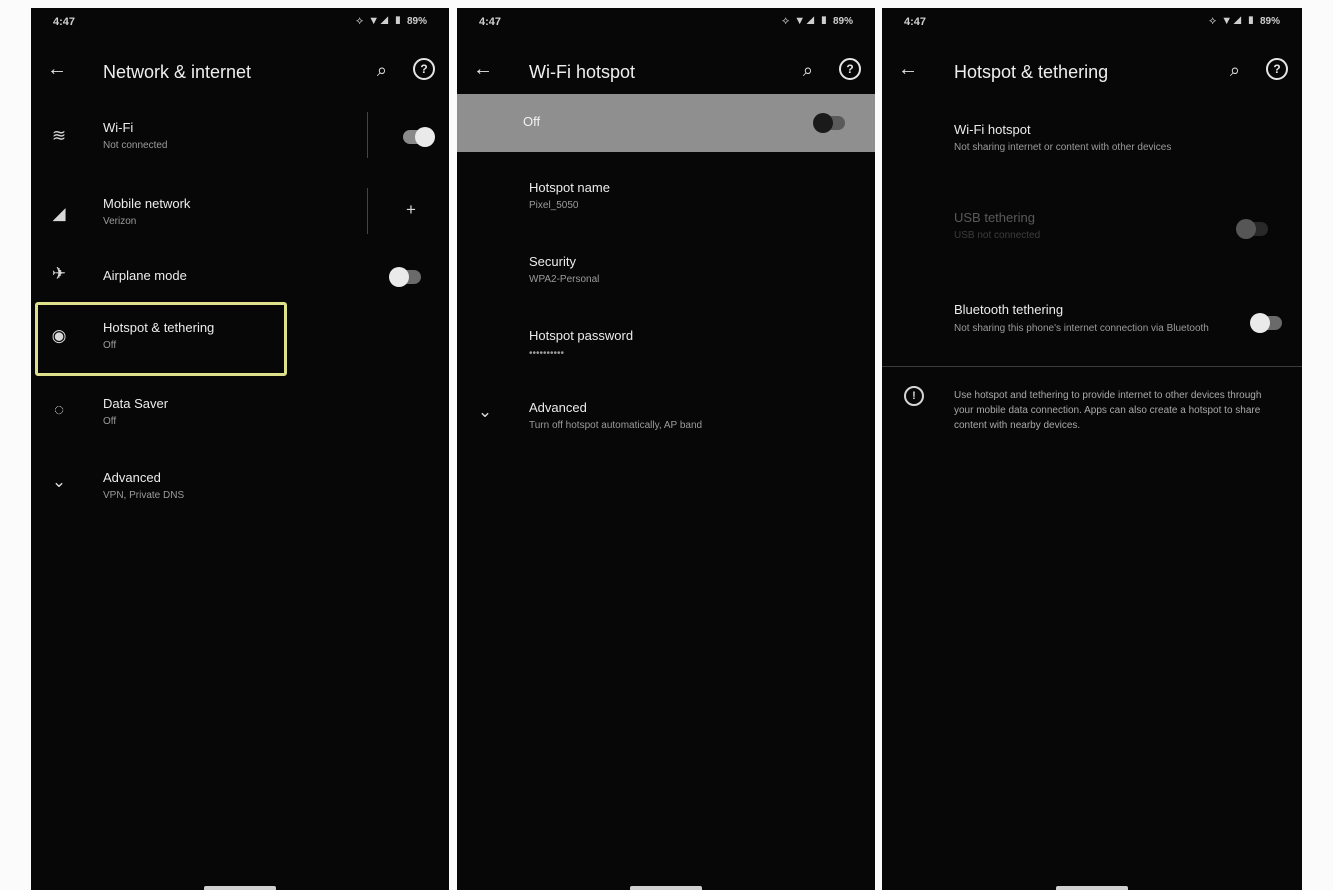  What do you see at coordinates (411, 210) in the screenshot?
I see `add-icon: +` at bounding box center [411, 210].